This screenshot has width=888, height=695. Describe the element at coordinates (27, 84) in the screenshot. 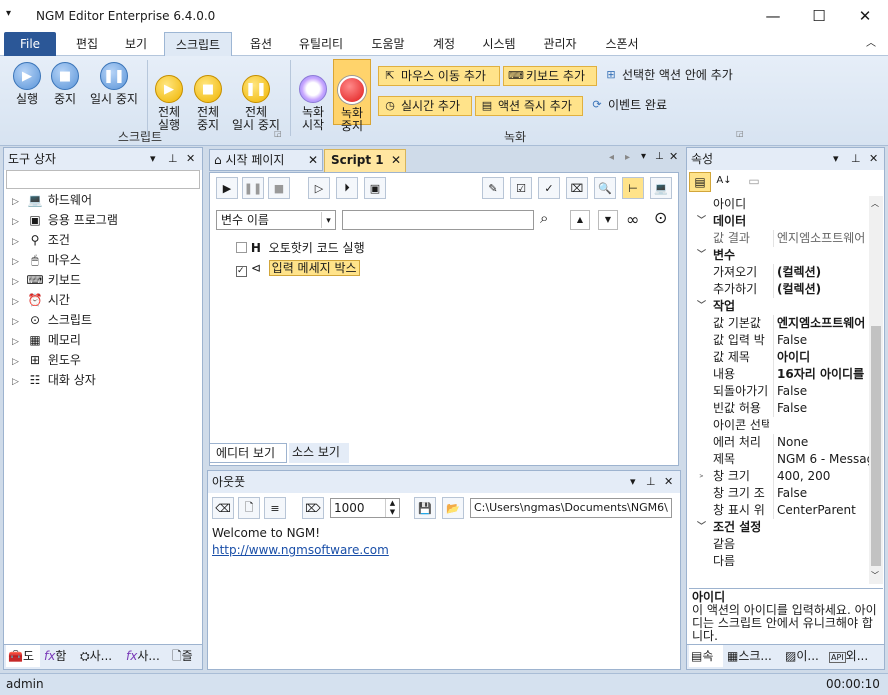

I see `play-button: ▶ 실행` at that location.